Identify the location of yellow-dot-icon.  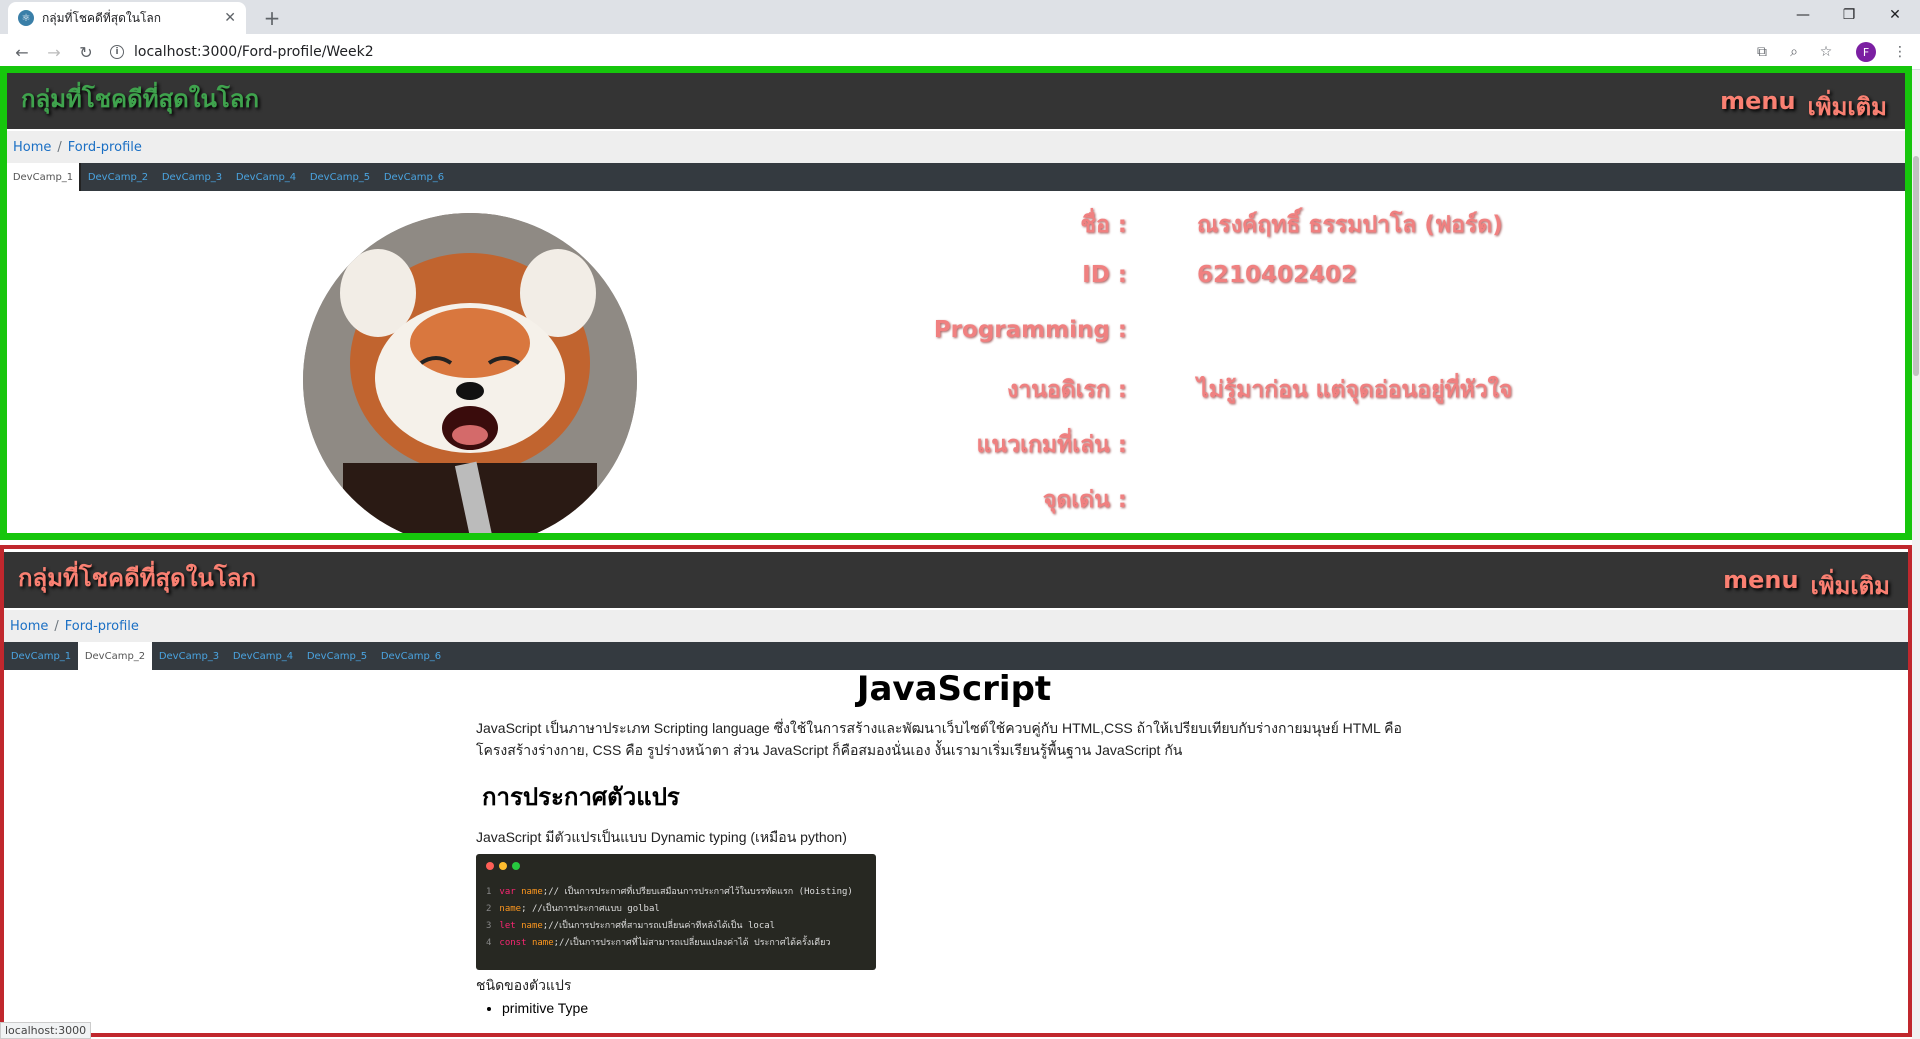
(503, 866).